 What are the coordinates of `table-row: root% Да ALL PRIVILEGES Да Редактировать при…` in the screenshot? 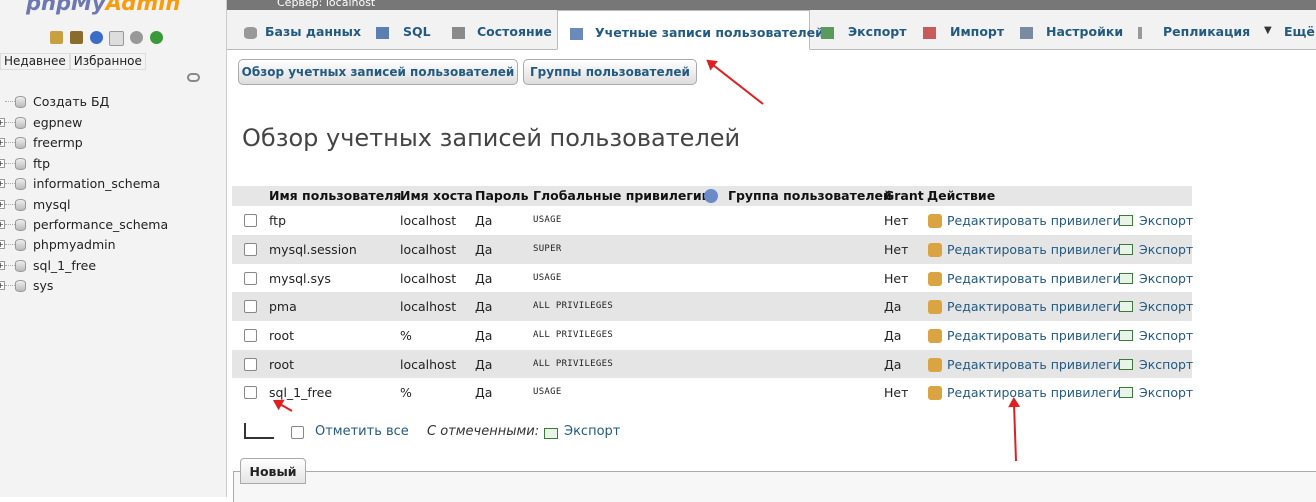 It's located at (712, 335).